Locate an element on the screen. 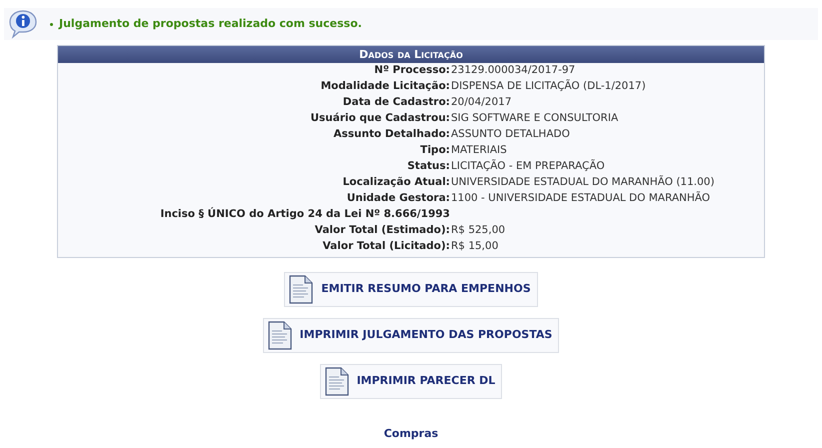 This screenshot has width=822, height=448. legal-note: Inciso § ÚNICO do Artigo 24 da Lei Nº 8.666/1993 is located at coordinates (305, 214).